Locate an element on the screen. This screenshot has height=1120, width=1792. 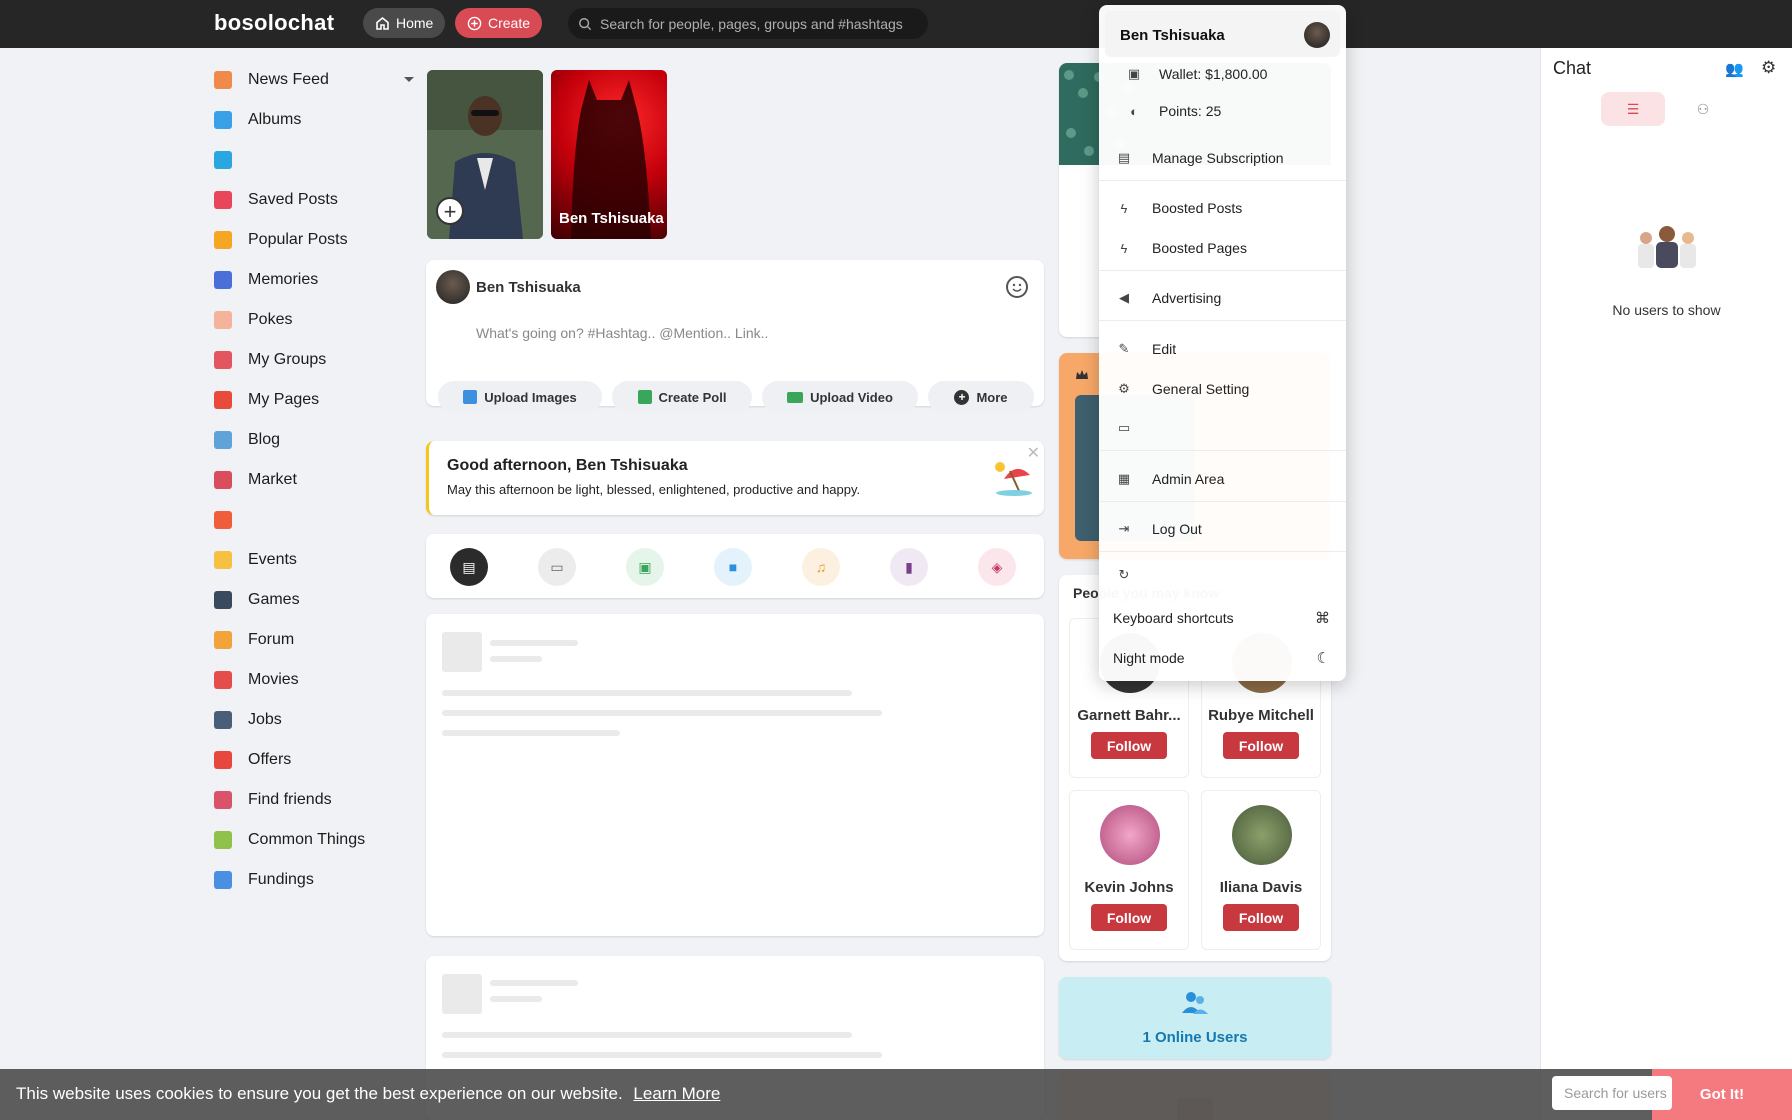
sidebar-item-events: Events is located at coordinates (314, 560).